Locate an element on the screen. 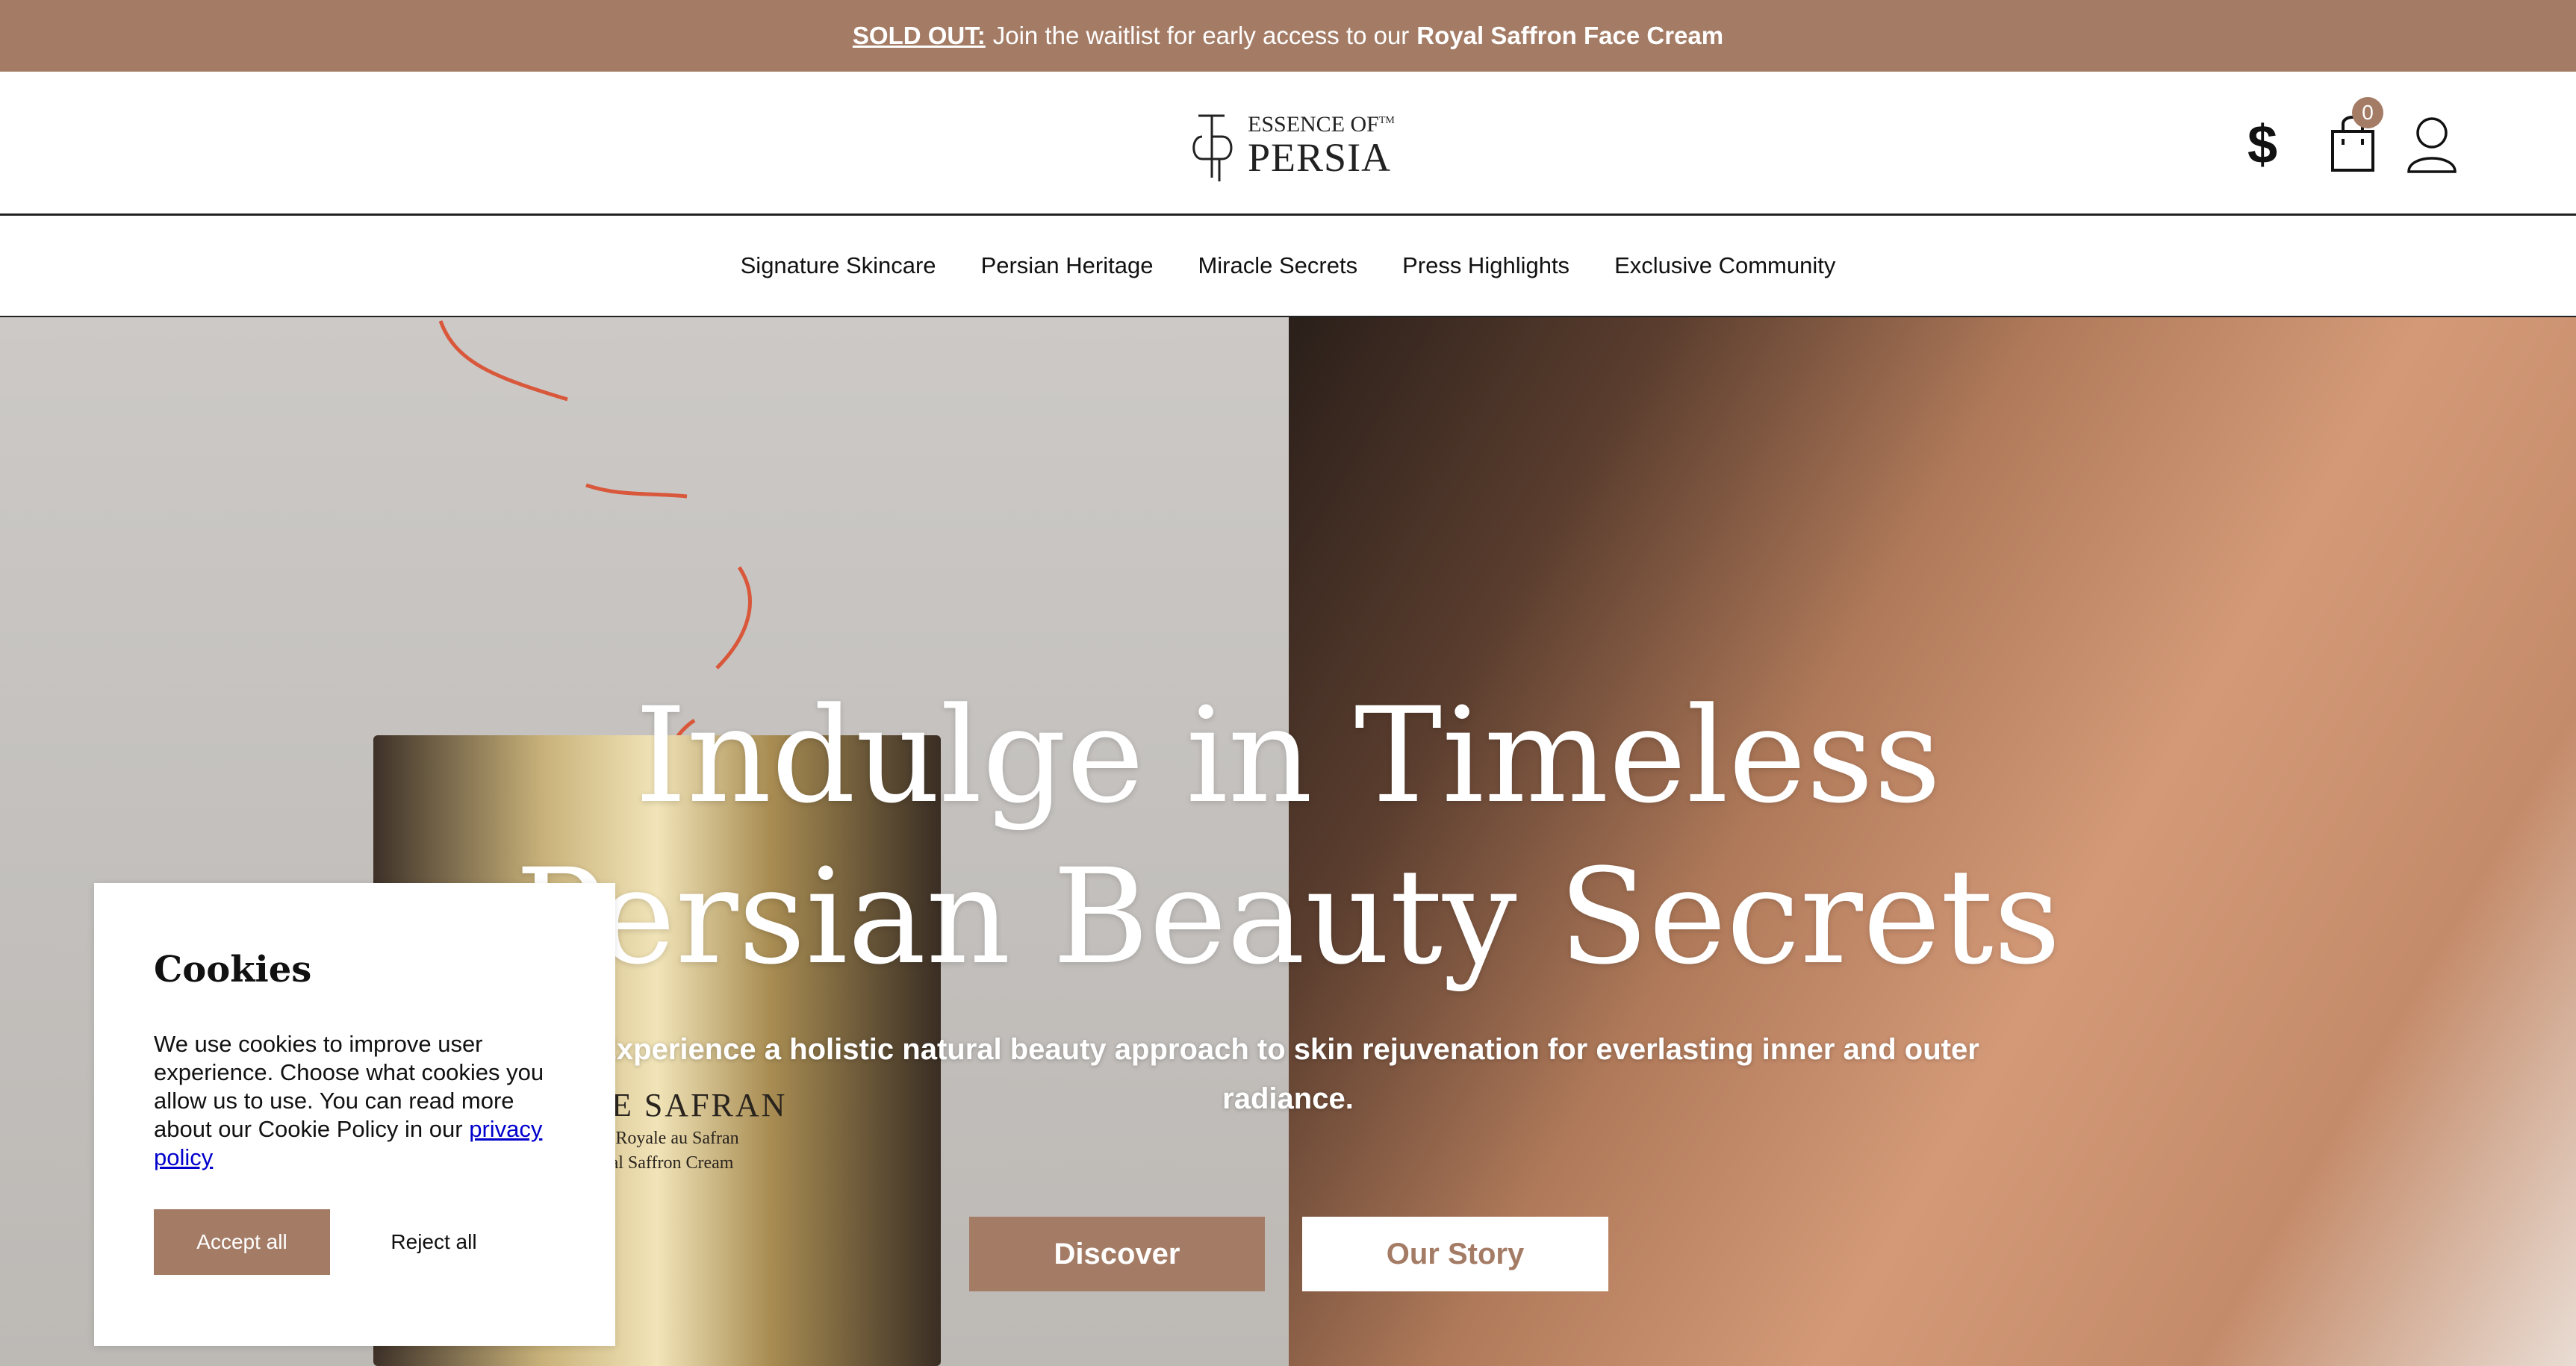  logo-line1: ESSENCE OF is located at coordinates (1313, 125).